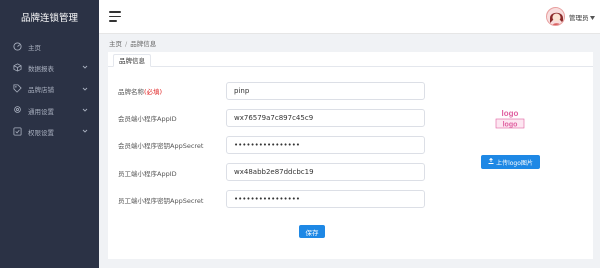  Describe the element at coordinates (312, 231) in the screenshot. I see `save-button: 保存` at that location.